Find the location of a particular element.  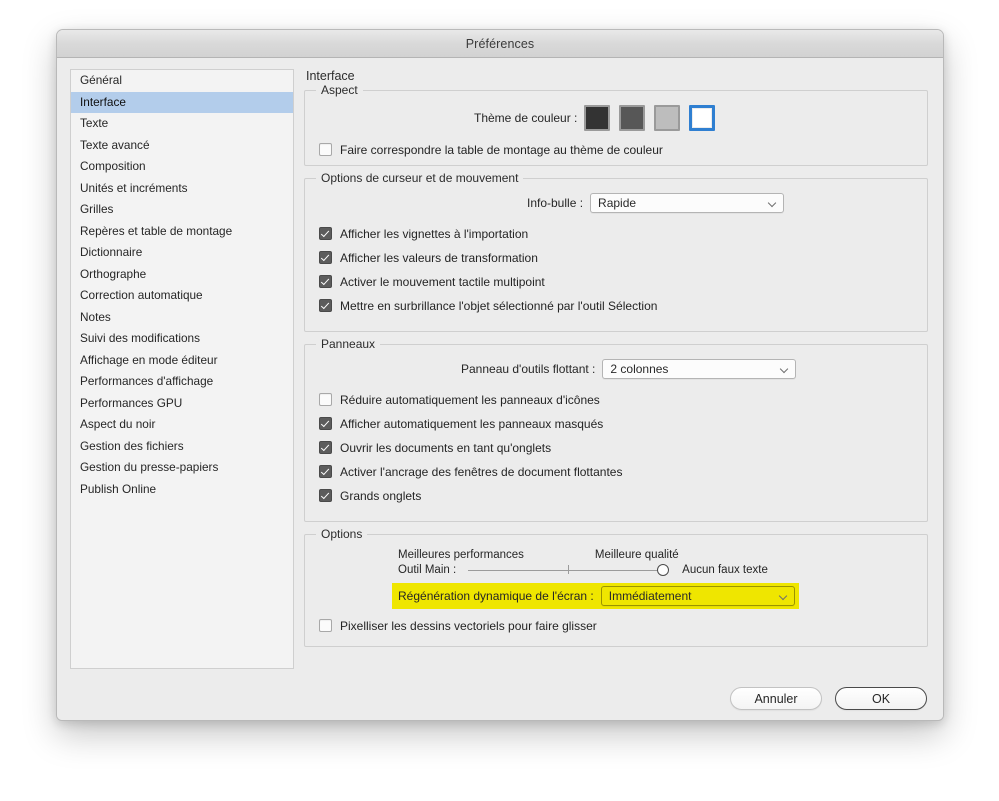

aspect-legend: Aspect is located at coordinates (339, 90).